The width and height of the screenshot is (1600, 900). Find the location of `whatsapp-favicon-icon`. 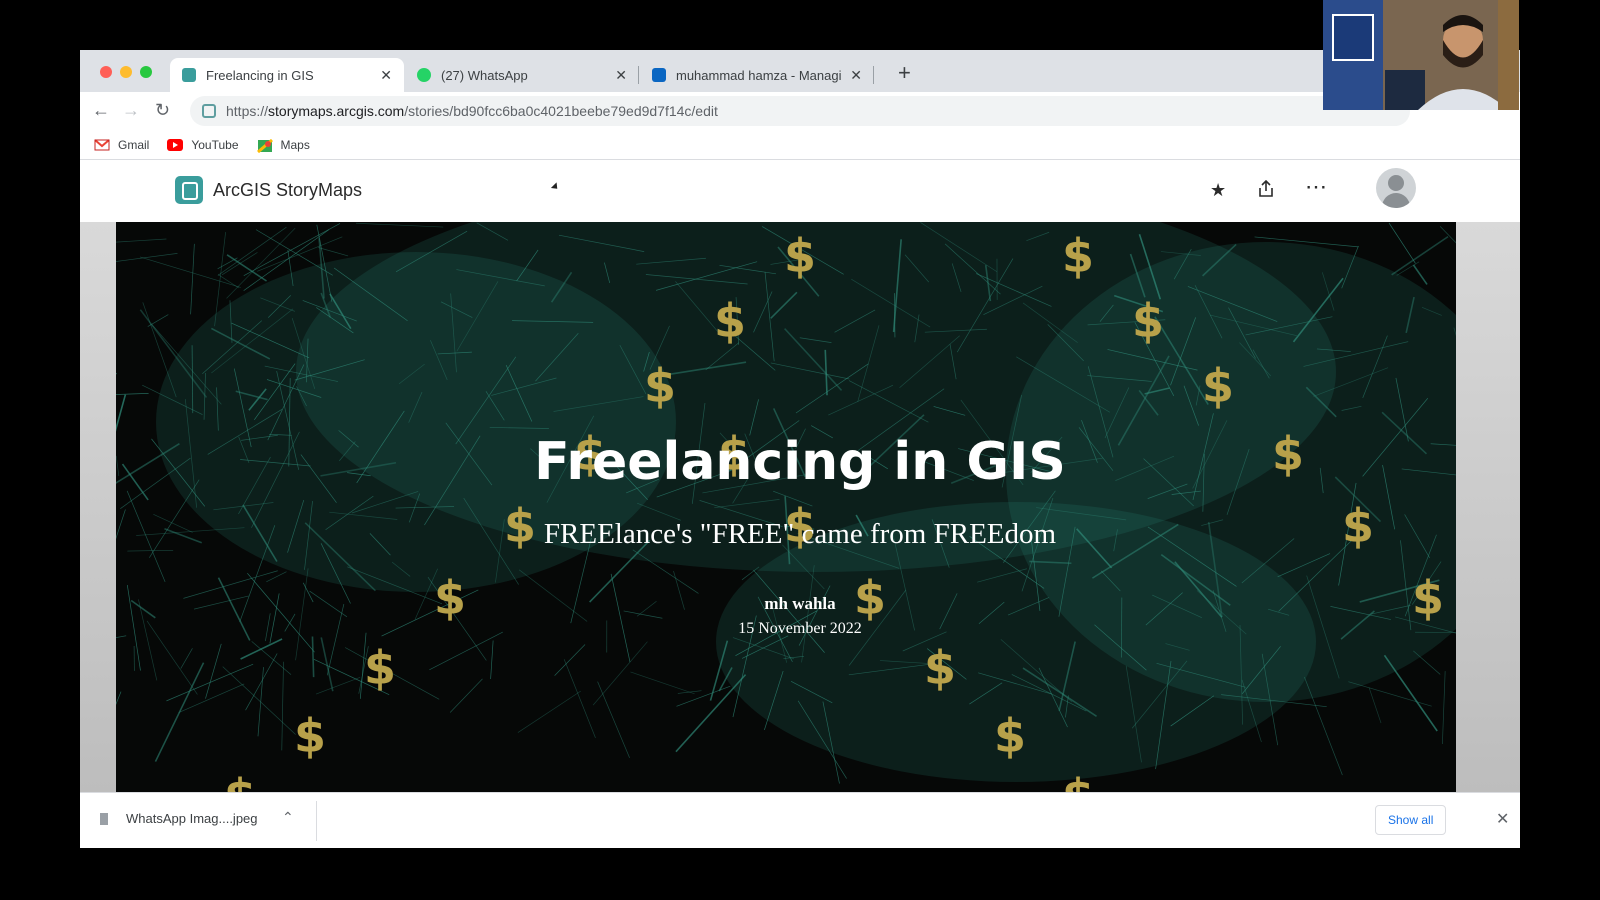

whatsapp-favicon-icon is located at coordinates (424, 75).